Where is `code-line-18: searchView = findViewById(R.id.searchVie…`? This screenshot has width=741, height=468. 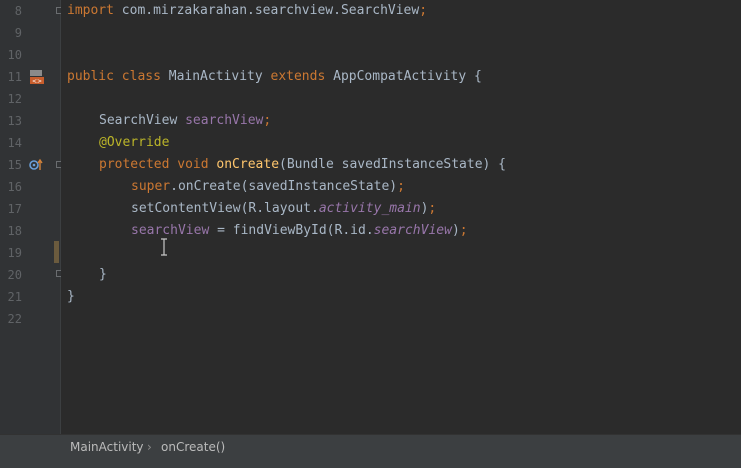 code-line-18: searchView = findViewById(R.id.searchVie… is located at coordinates (299, 231).